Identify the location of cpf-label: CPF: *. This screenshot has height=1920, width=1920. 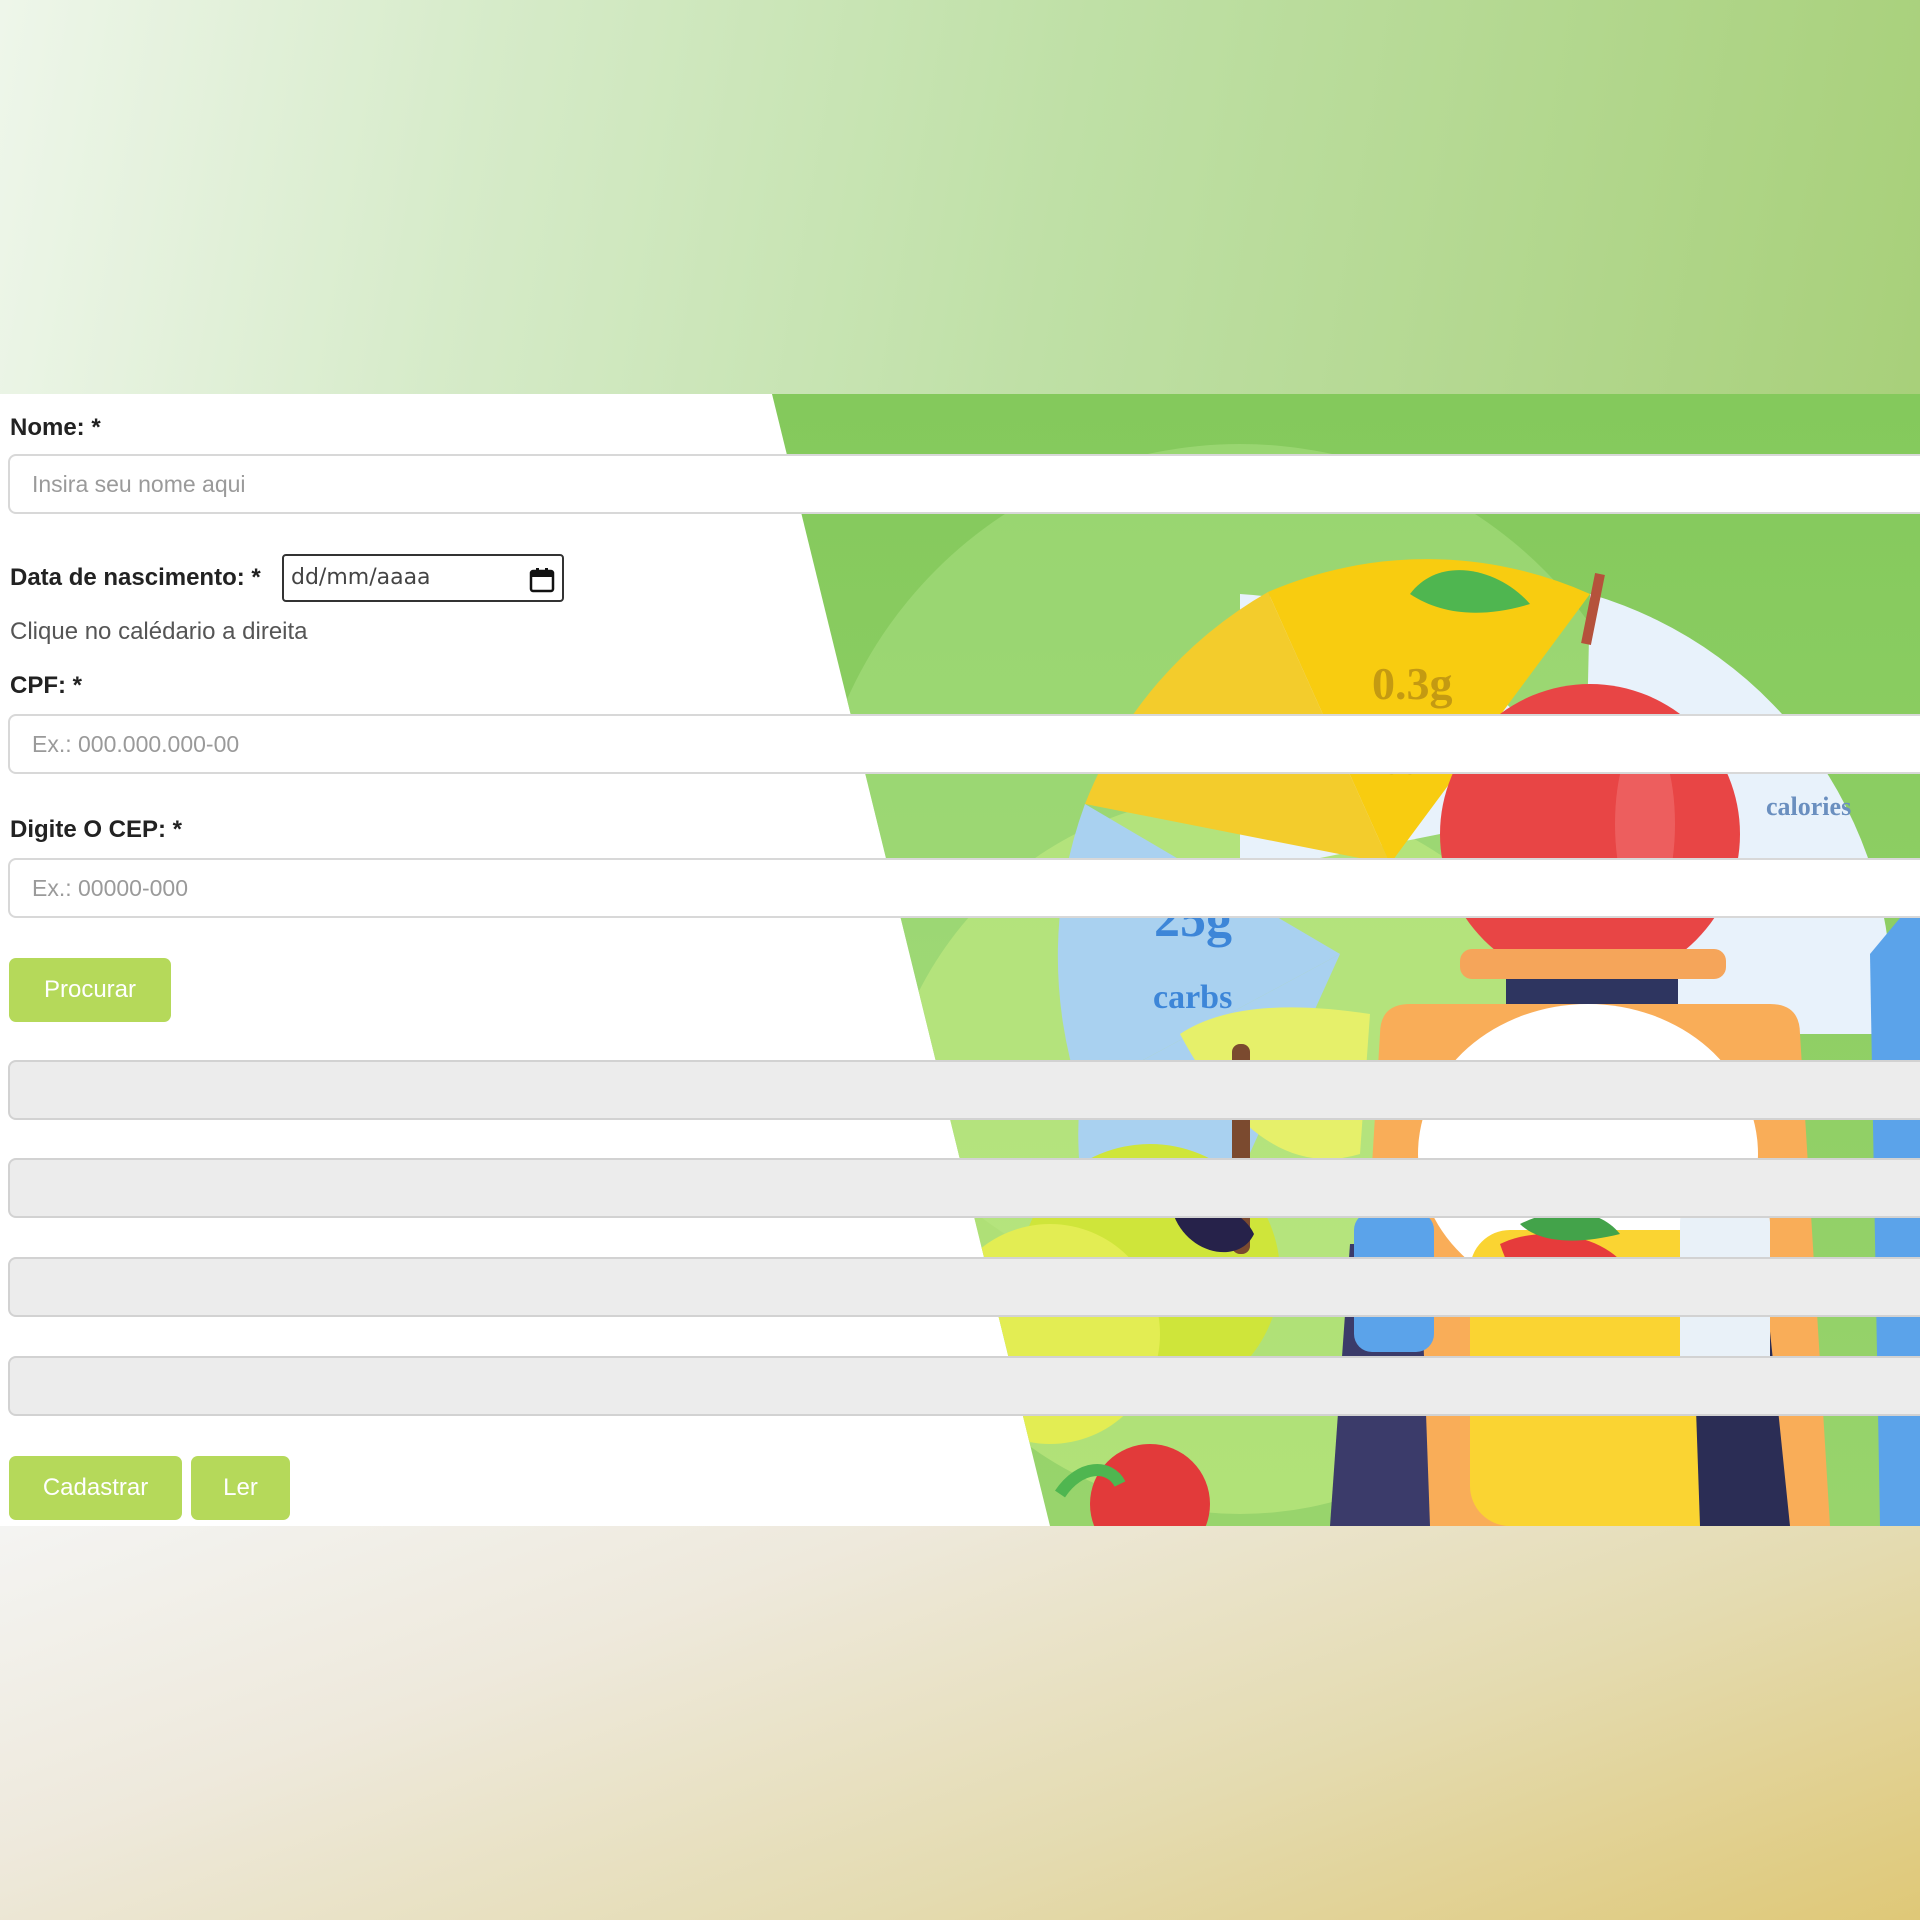
(46, 685).